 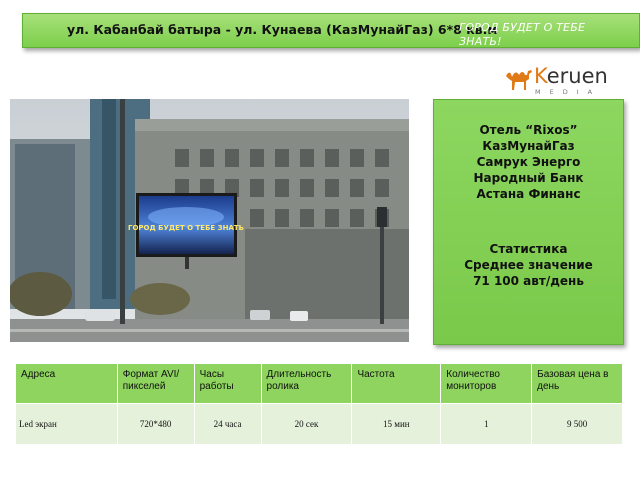 What do you see at coordinates (227, 424) in the screenshot?
I see `cell-hours: 24 часа` at bounding box center [227, 424].